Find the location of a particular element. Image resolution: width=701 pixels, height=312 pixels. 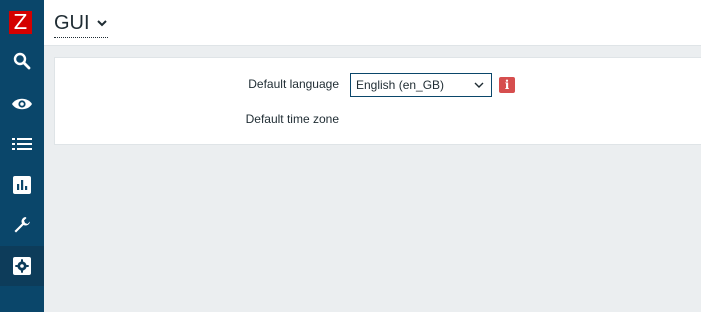

list-icon is located at coordinates (22, 144).